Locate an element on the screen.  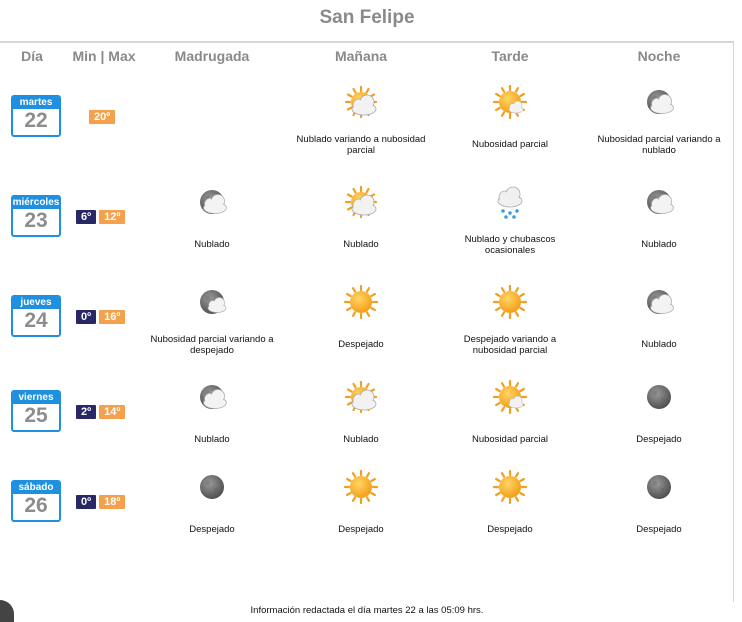
max-temp-badge: 18º is located at coordinates (112, 502).